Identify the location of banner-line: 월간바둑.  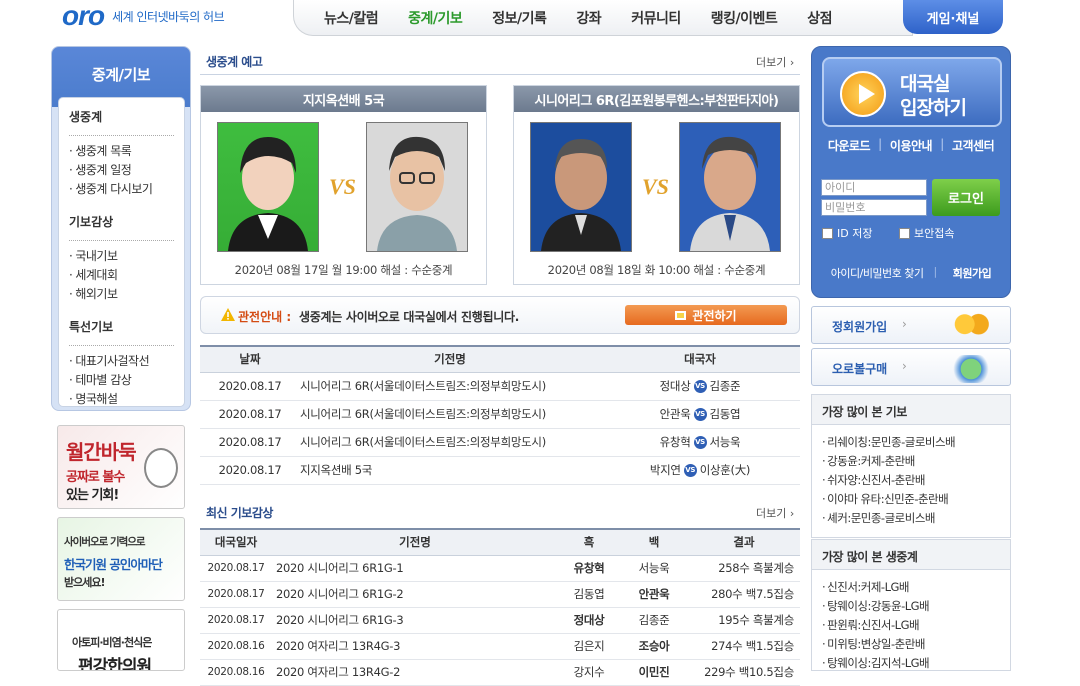
(101, 452).